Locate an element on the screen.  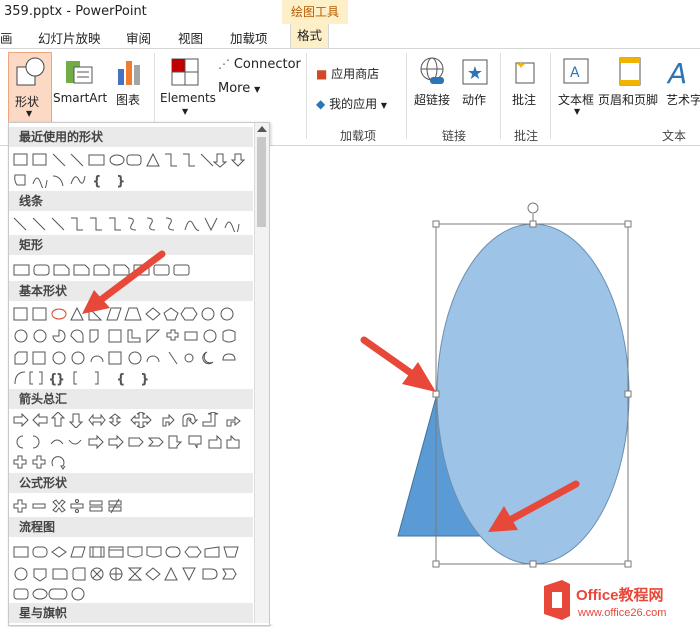
equation-shapes-icons is located at coordinates (73, 506).